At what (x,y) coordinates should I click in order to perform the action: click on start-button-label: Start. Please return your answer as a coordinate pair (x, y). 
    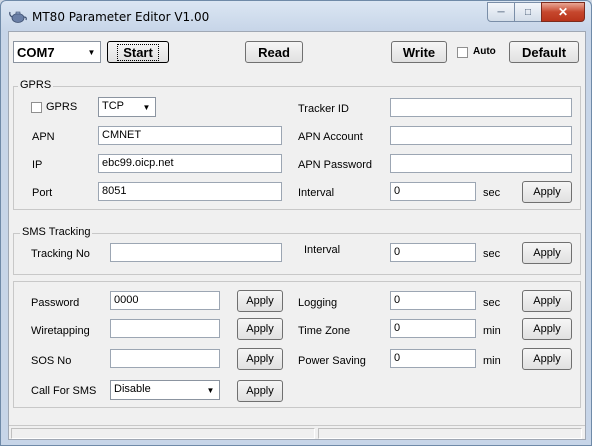
    Looking at the image, I should click on (138, 52).